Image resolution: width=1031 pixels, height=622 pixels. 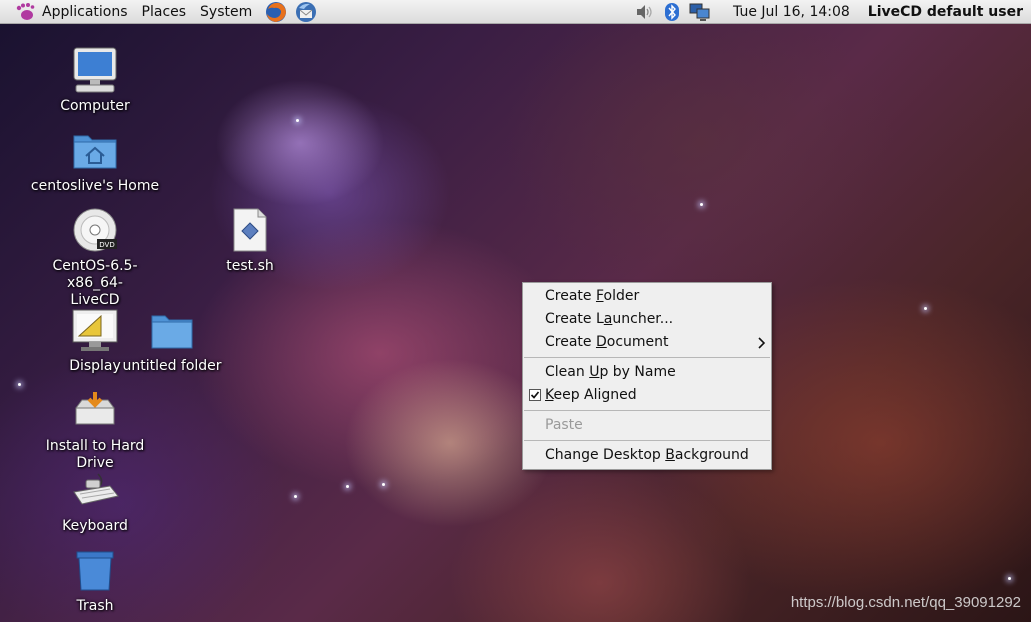 I want to click on menu-mnemonic: B, so click(x=670, y=455).